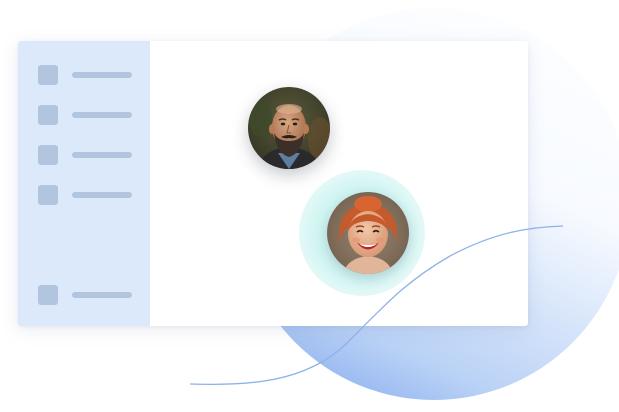  I want to click on sidebar, so click(84, 183).